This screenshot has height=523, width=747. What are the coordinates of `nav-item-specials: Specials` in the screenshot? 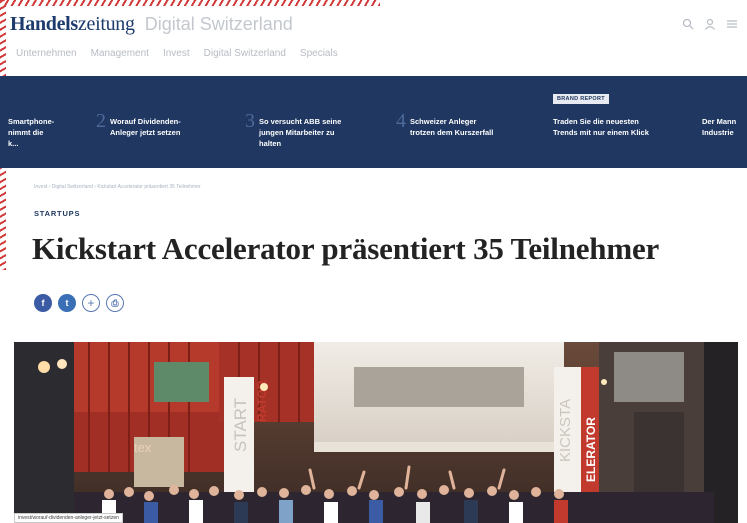 It's located at (319, 53).